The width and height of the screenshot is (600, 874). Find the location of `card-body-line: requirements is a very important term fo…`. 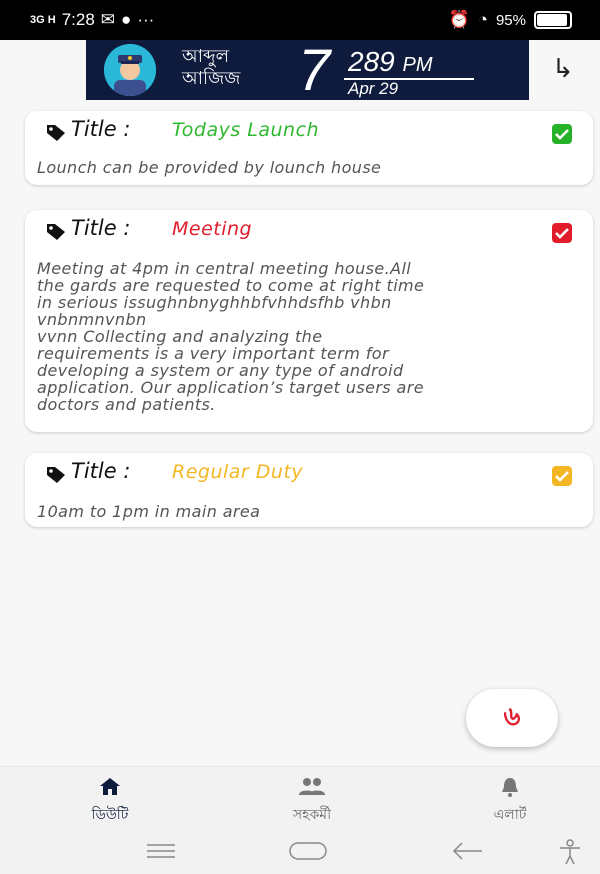

card-body-line: requirements is a very important term fo… is located at coordinates (213, 353).